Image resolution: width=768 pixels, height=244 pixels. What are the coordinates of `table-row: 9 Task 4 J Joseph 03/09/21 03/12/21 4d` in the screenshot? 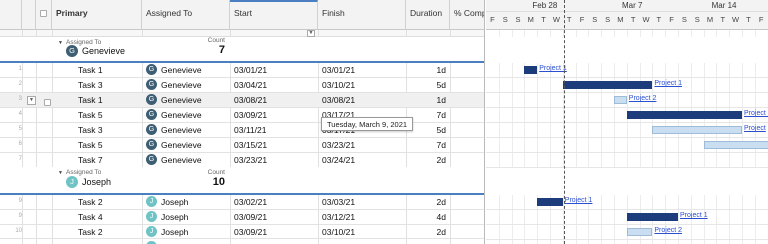 It's located at (242, 217).